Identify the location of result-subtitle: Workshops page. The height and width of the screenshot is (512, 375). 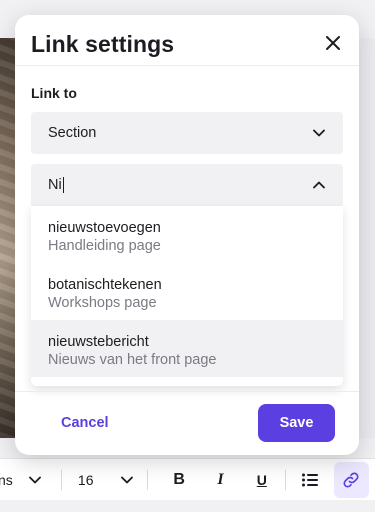
(102, 303).